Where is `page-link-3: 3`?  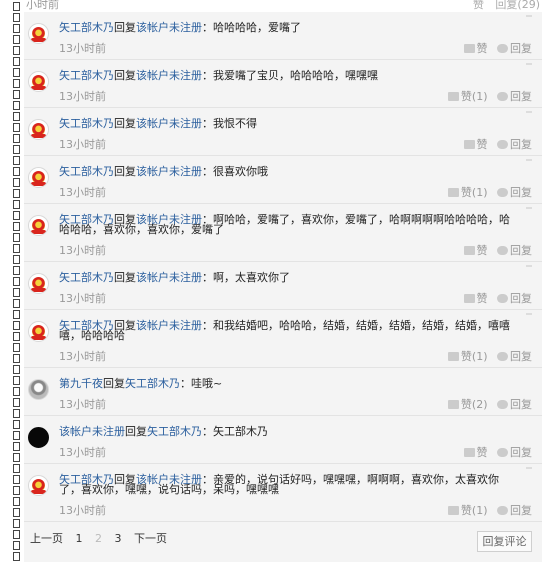
page-link-3: 3 is located at coordinates (118, 538).